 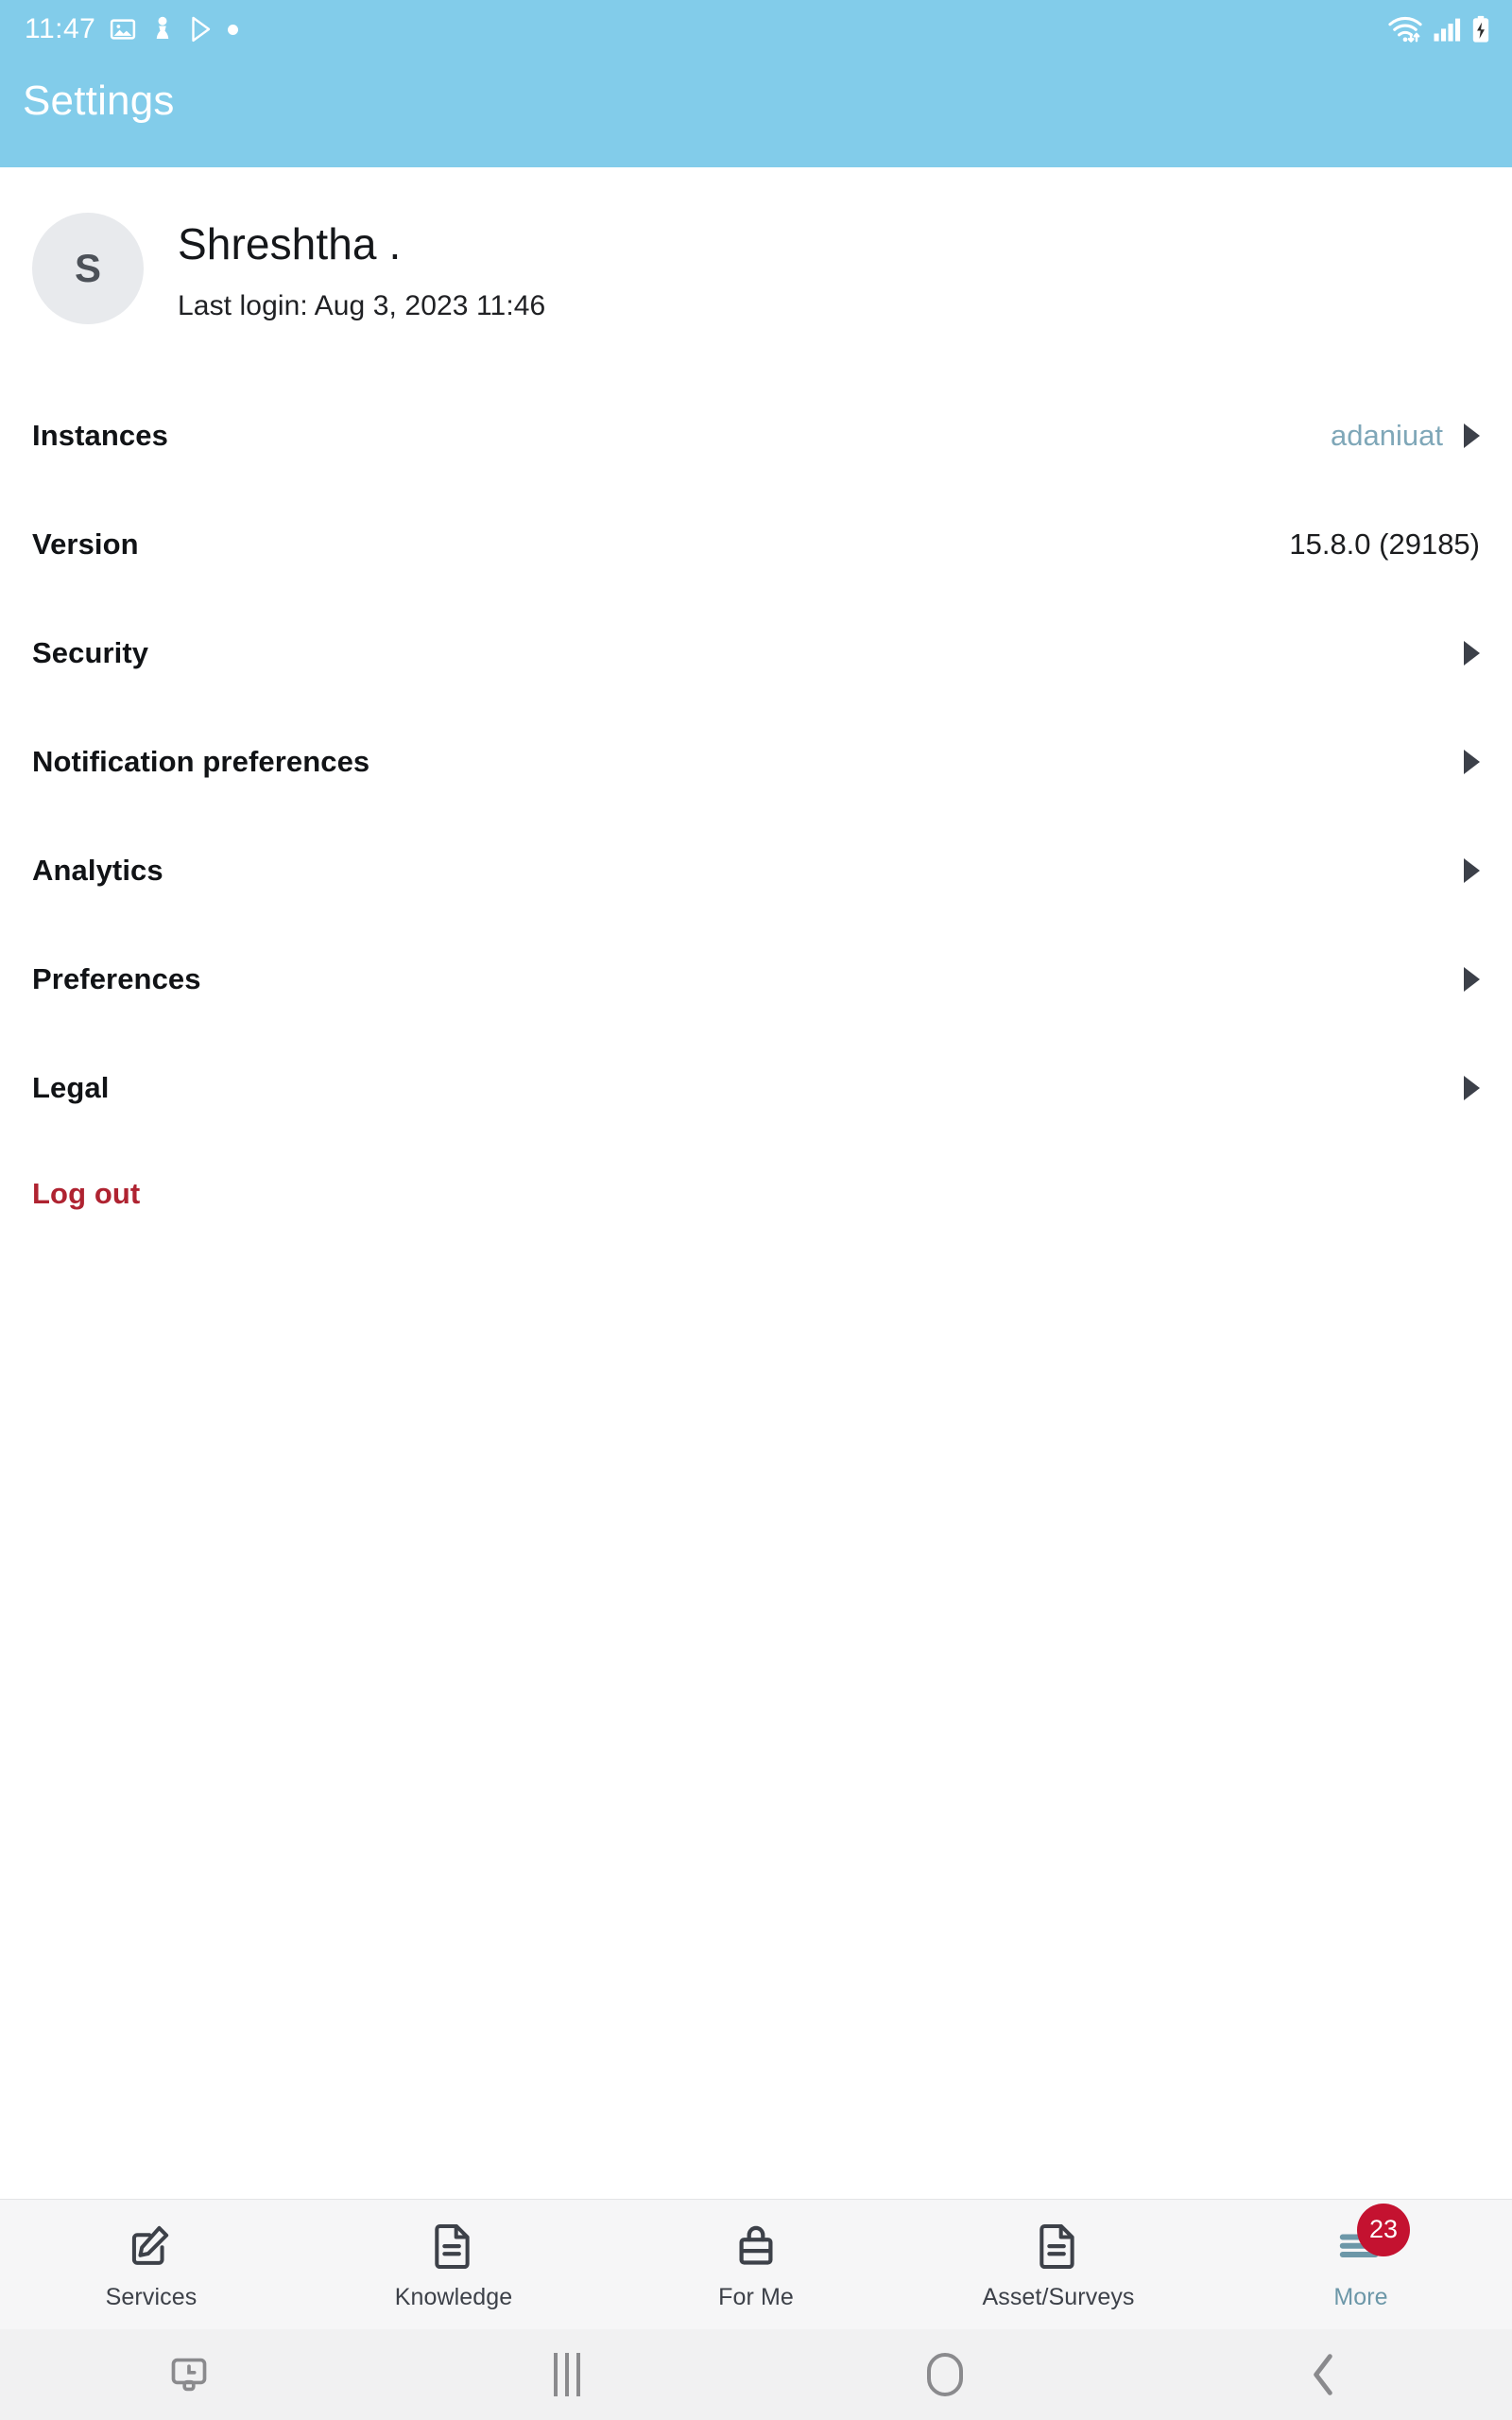 I want to click on settings-row-preferences: Preferences, so click(x=756, y=979).